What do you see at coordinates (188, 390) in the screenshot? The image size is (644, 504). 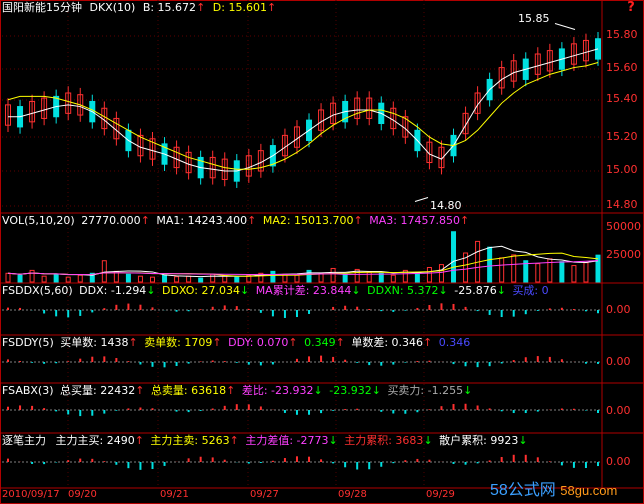 I see `abx-total-sell: 总卖量: 63618` at bounding box center [188, 390].